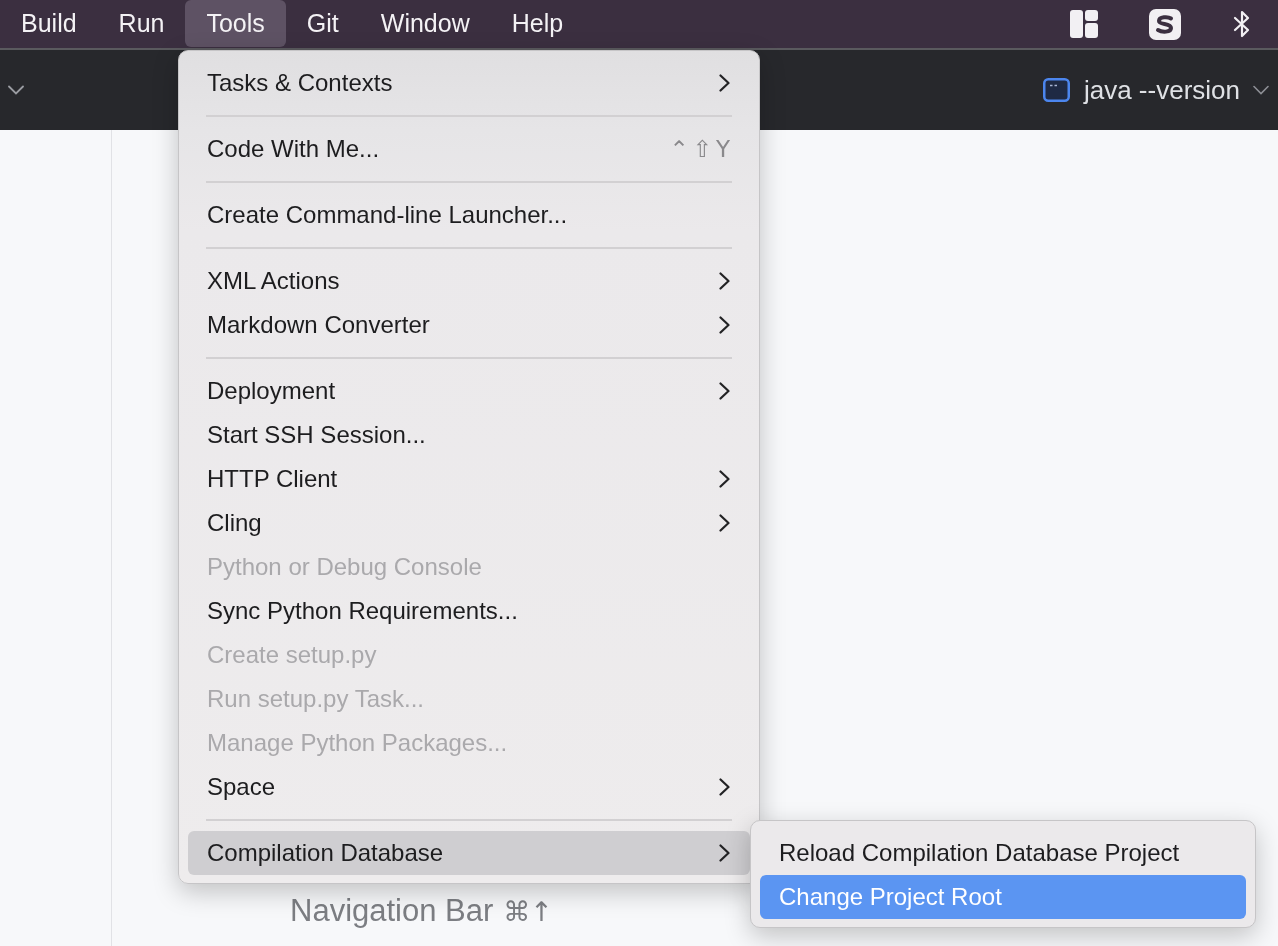 The image size is (1278, 946). Describe the element at coordinates (469, 853) in the screenshot. I see `menu-item: Compilation Database` at that location.